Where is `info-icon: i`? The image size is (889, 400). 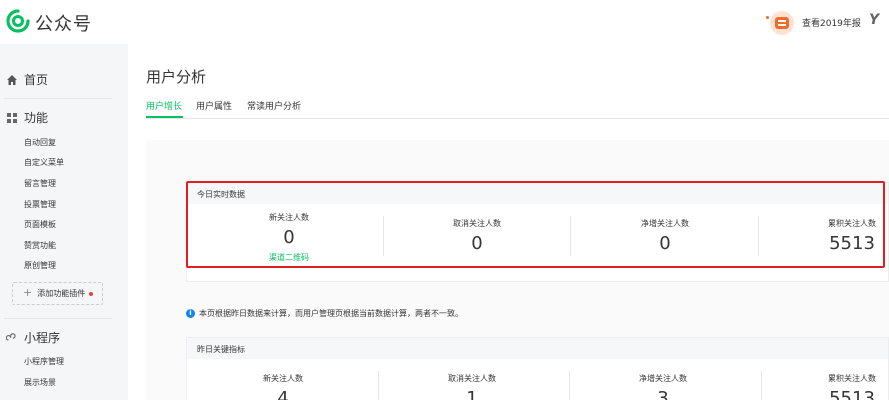 info-icon: i is located at coordinates (190, 313).